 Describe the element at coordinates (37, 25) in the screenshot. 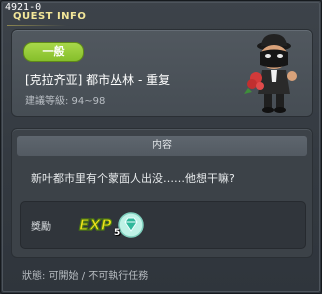

I see `title-underline` at that location.